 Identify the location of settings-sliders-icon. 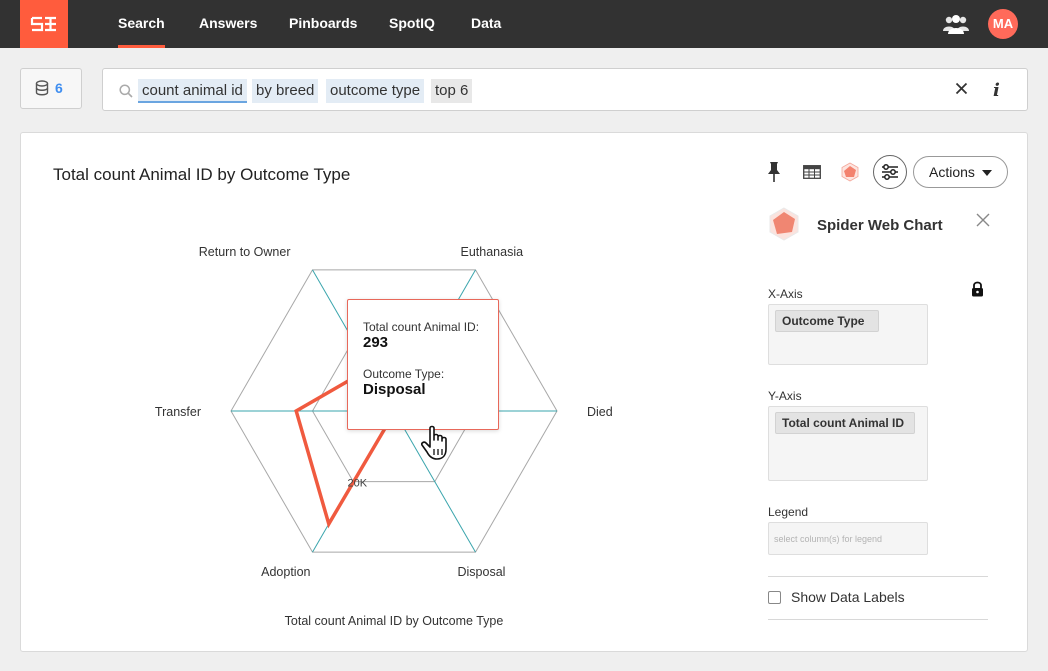
(890, 172).